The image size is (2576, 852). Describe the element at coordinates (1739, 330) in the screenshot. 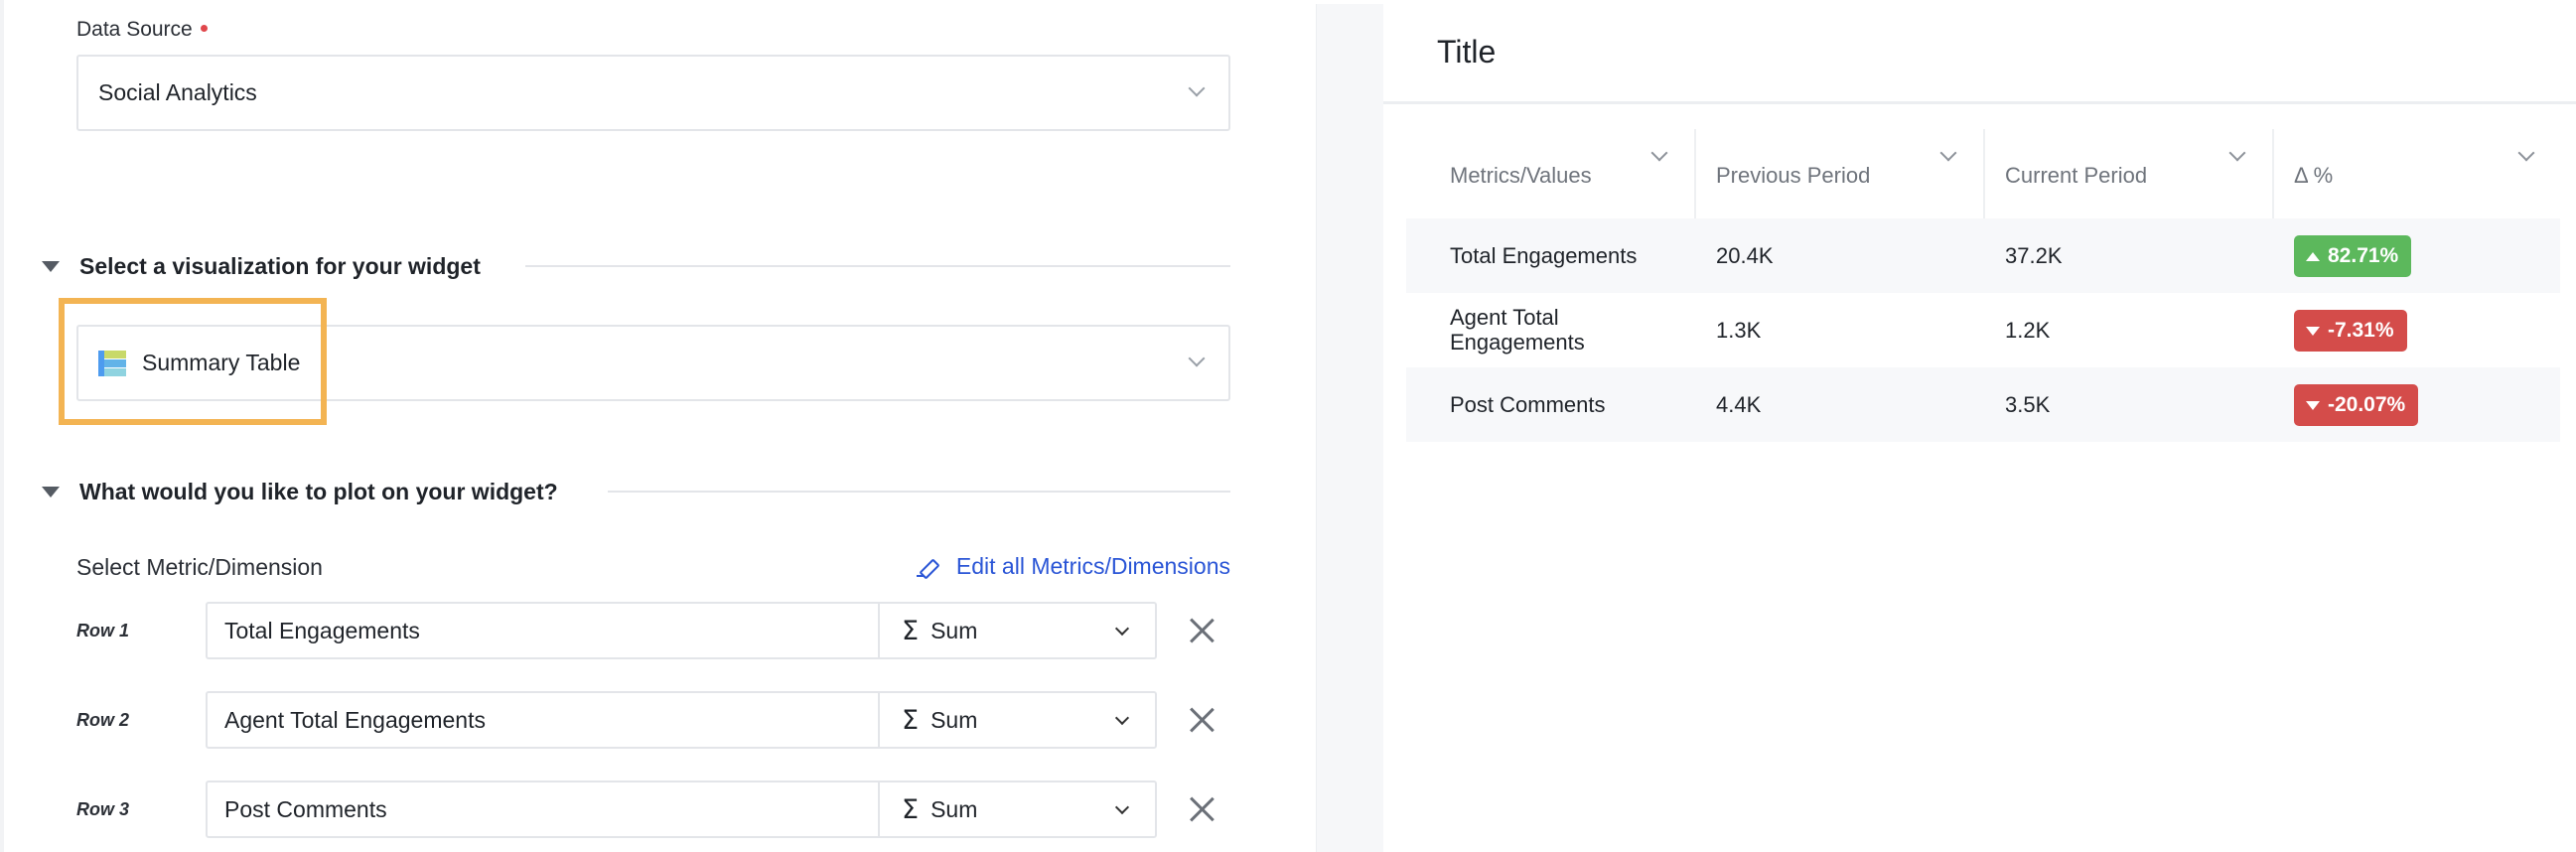

I see `previous-cell: 1.3K` at that location.